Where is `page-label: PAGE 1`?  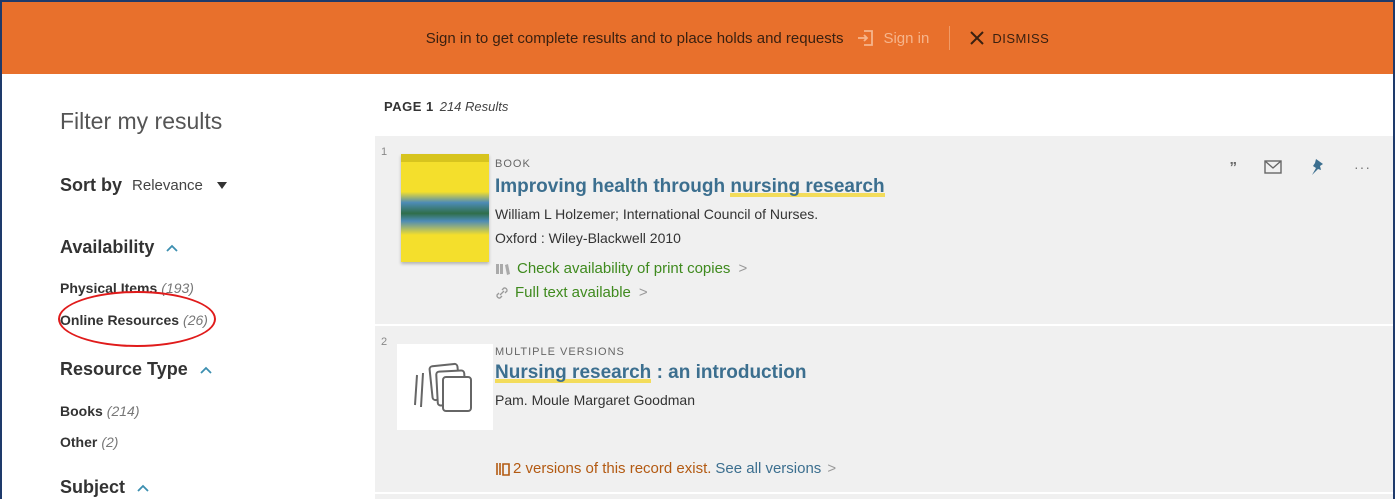 page-label: PAGE 1 is located at coordinates (409, 106).